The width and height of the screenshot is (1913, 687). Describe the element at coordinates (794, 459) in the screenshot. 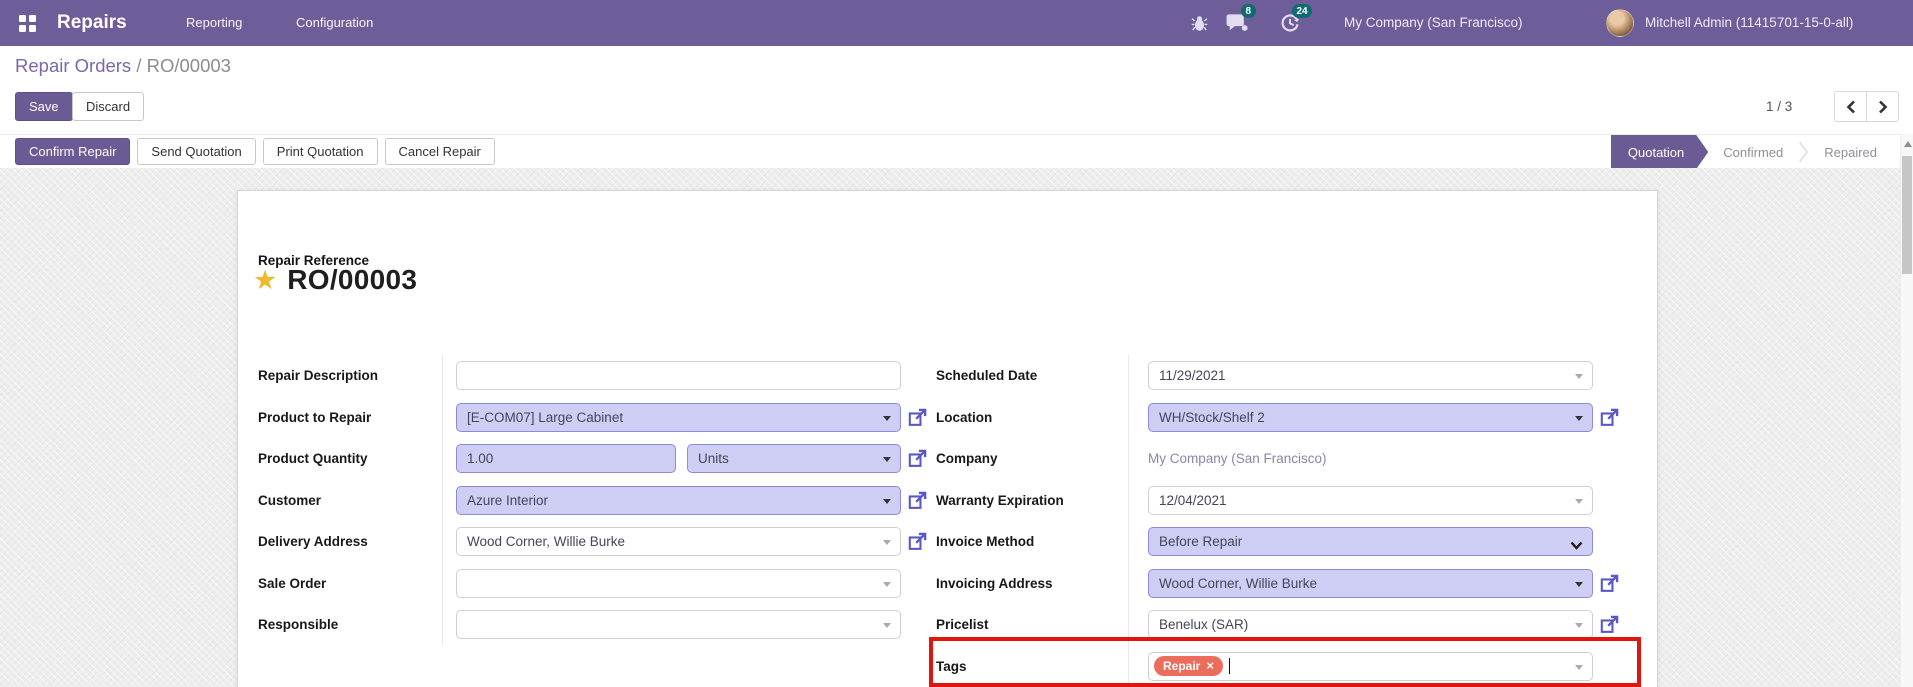

I see `field-product-quantity-uom-input: Units` at that location.